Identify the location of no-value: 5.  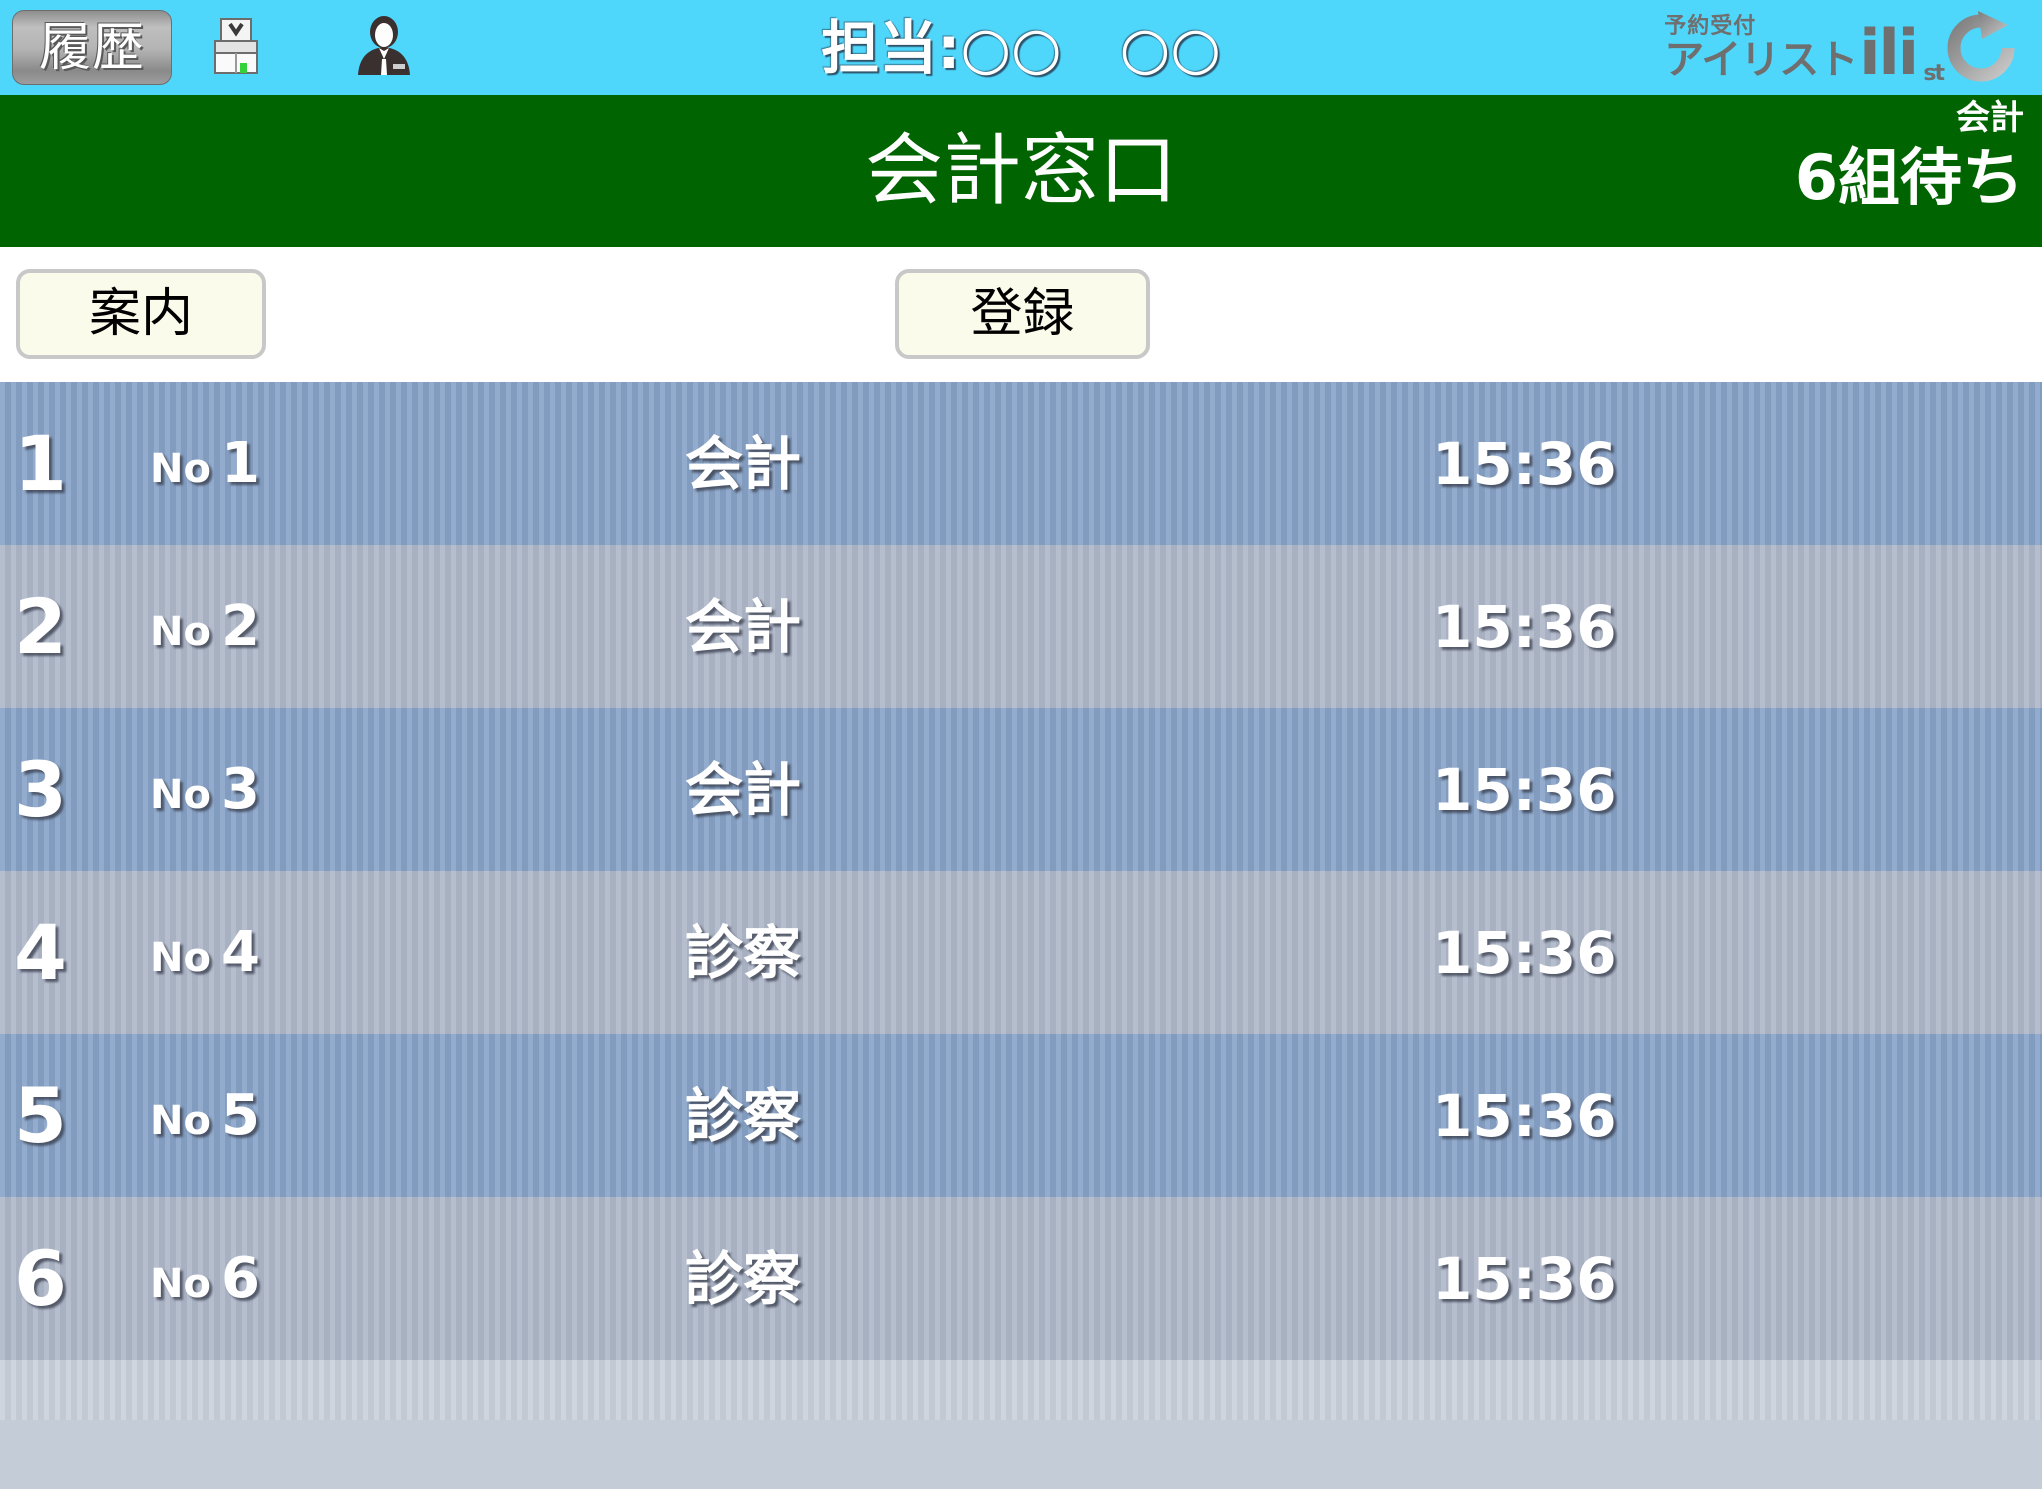
(240, 1115).